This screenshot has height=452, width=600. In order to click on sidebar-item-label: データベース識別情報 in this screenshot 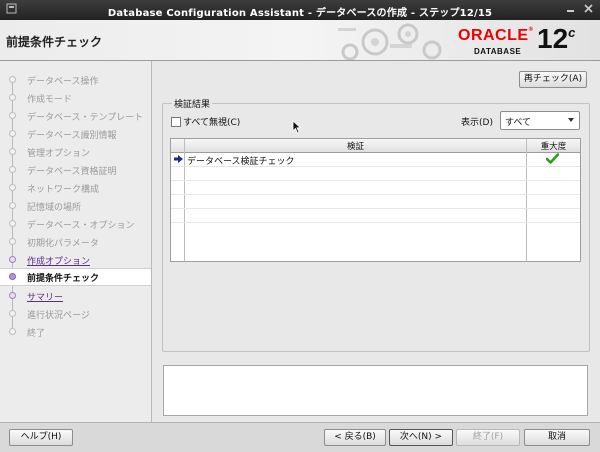, I will do `click(72, 136)`.